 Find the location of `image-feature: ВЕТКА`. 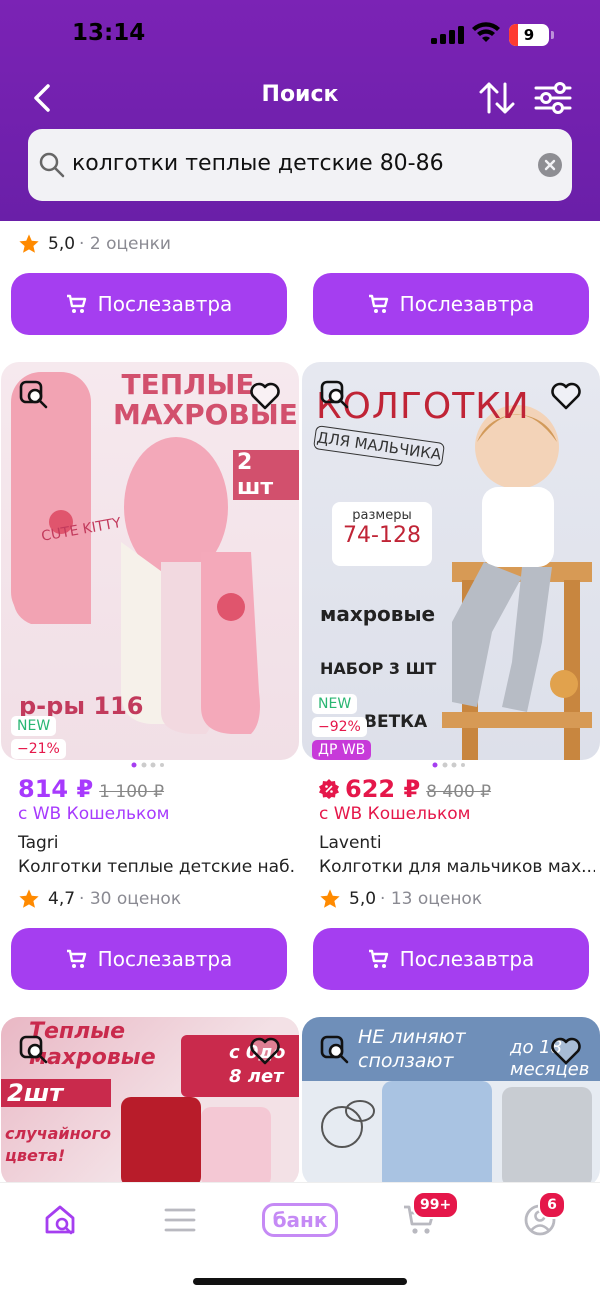

image-feature: ВЕТКА is located at coordinates (396, 722).